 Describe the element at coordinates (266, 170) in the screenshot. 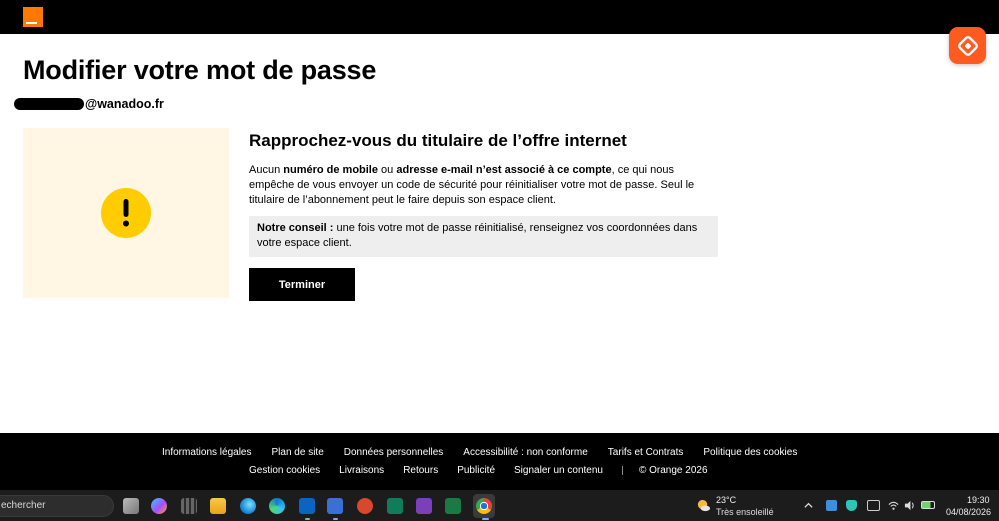

I see `desc-text-1: Aucun` at that location.